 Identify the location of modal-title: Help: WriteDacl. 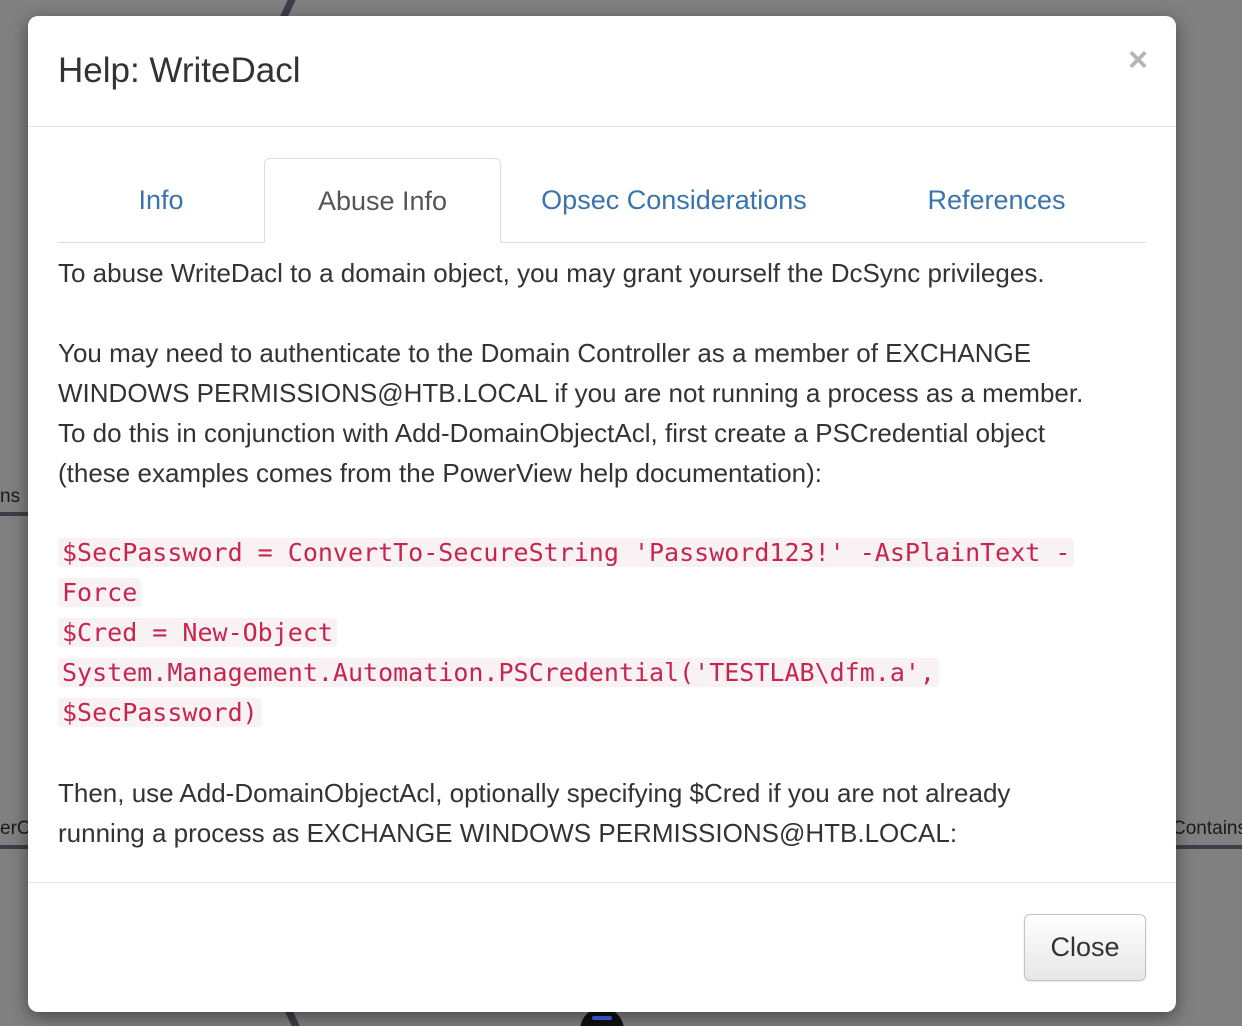
(179, 70).